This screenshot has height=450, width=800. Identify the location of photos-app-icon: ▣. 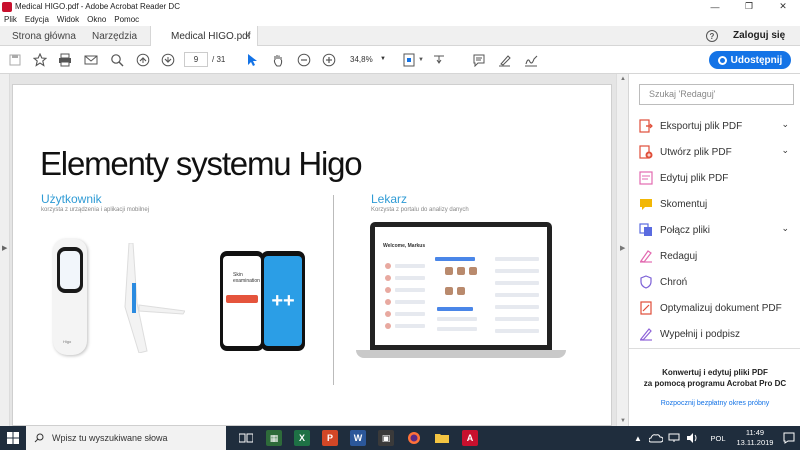
(386, 438).